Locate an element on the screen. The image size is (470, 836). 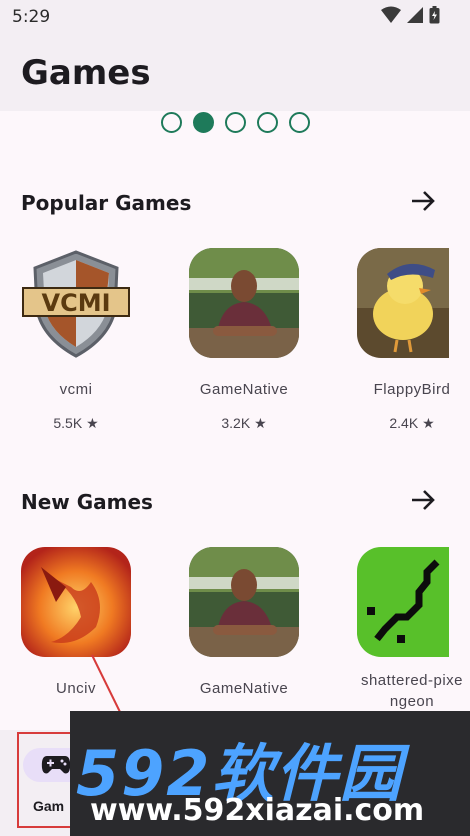
app-name: Unciv is located at coordinates (75, 688).